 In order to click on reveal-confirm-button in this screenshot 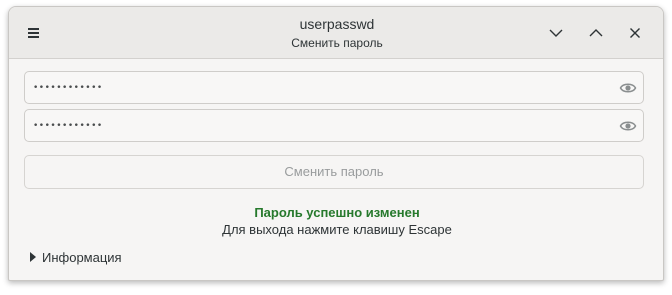, I will do `click(628, 126)`.